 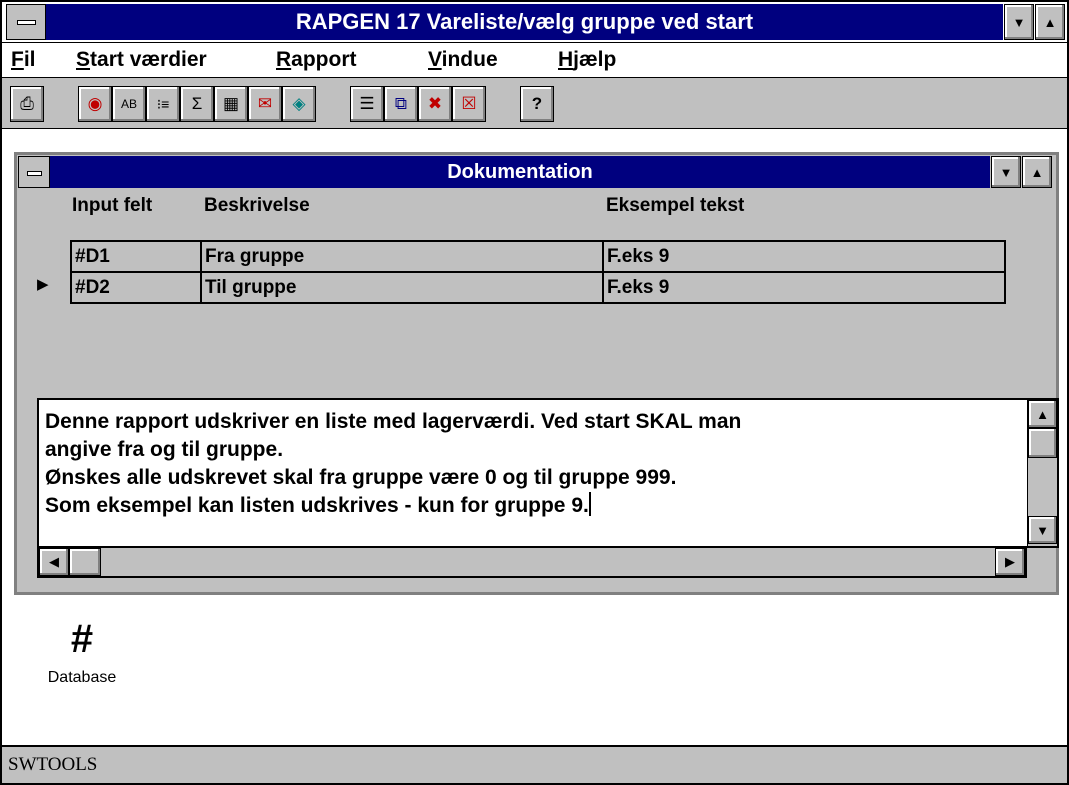 I want to click on close-icon: ☒, so click(x=469, y=104).